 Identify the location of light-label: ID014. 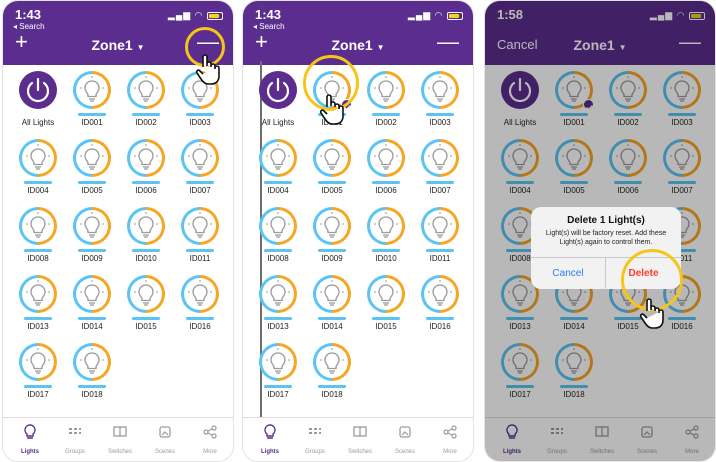
(332, 326).